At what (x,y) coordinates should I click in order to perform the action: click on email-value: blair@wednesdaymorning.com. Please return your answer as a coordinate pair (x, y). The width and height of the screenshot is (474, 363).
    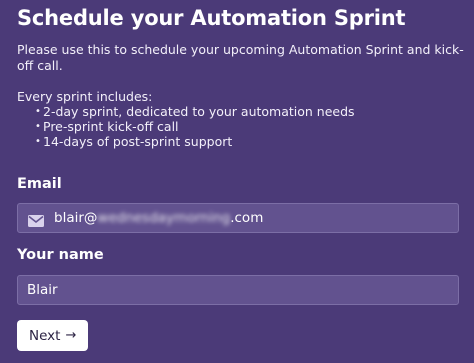
    Looking at the image, I should click on (158, 218).